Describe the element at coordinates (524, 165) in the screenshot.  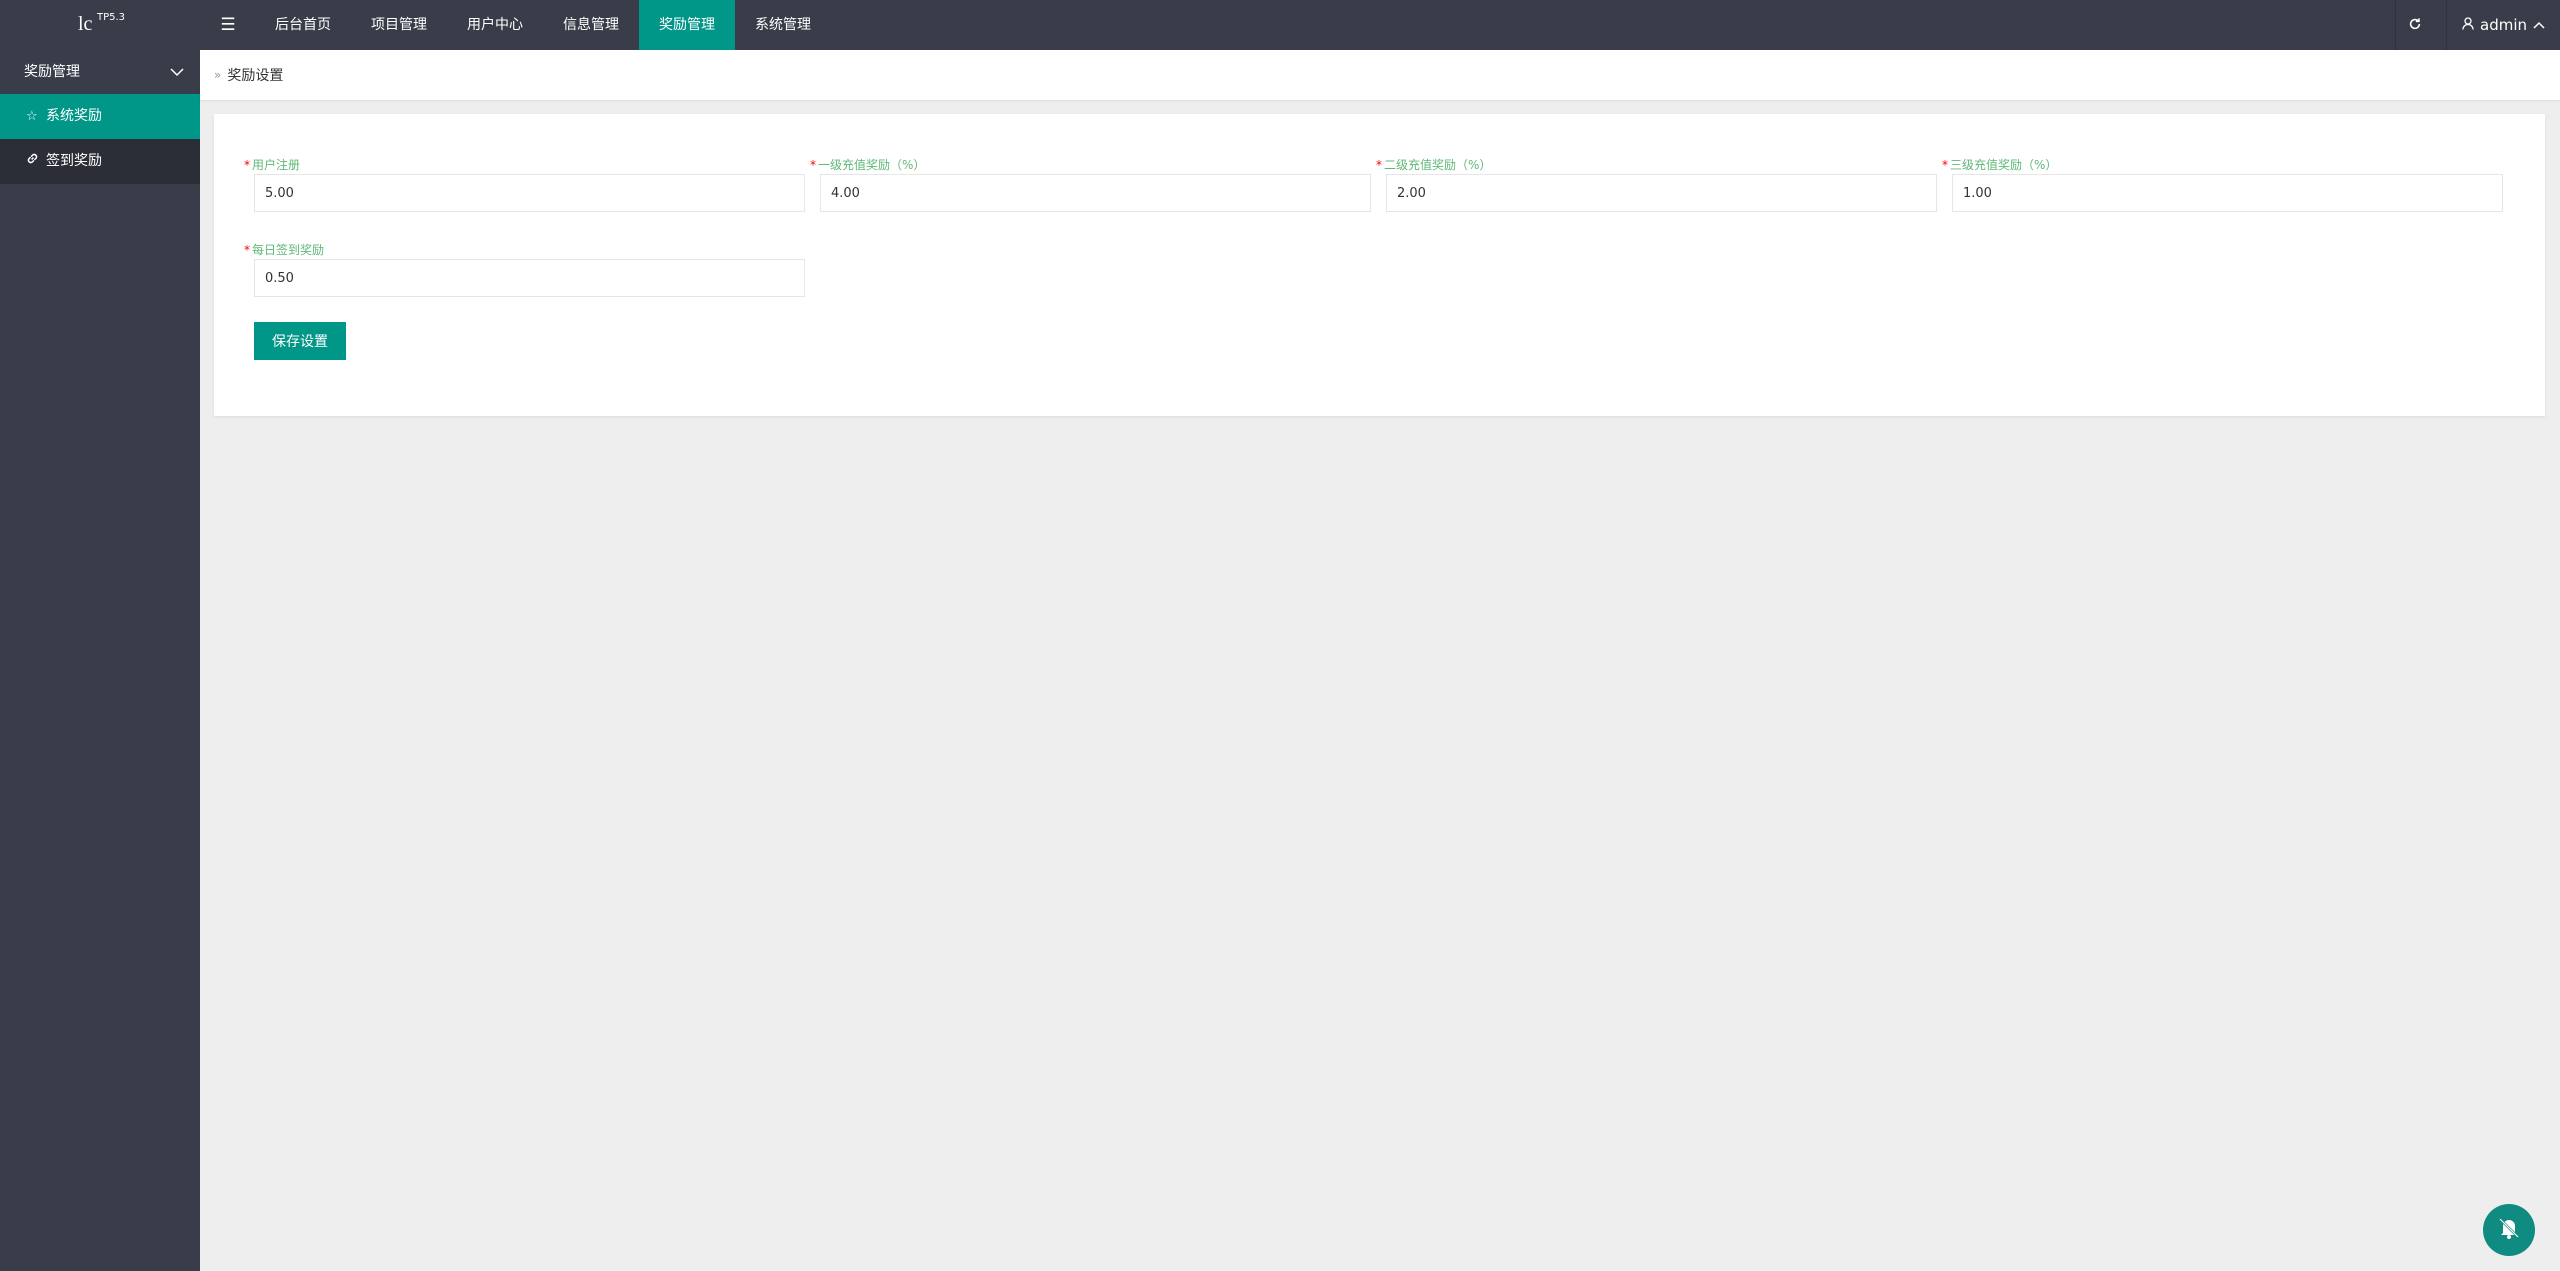
I see `field-label: * 用户注册` at that location.